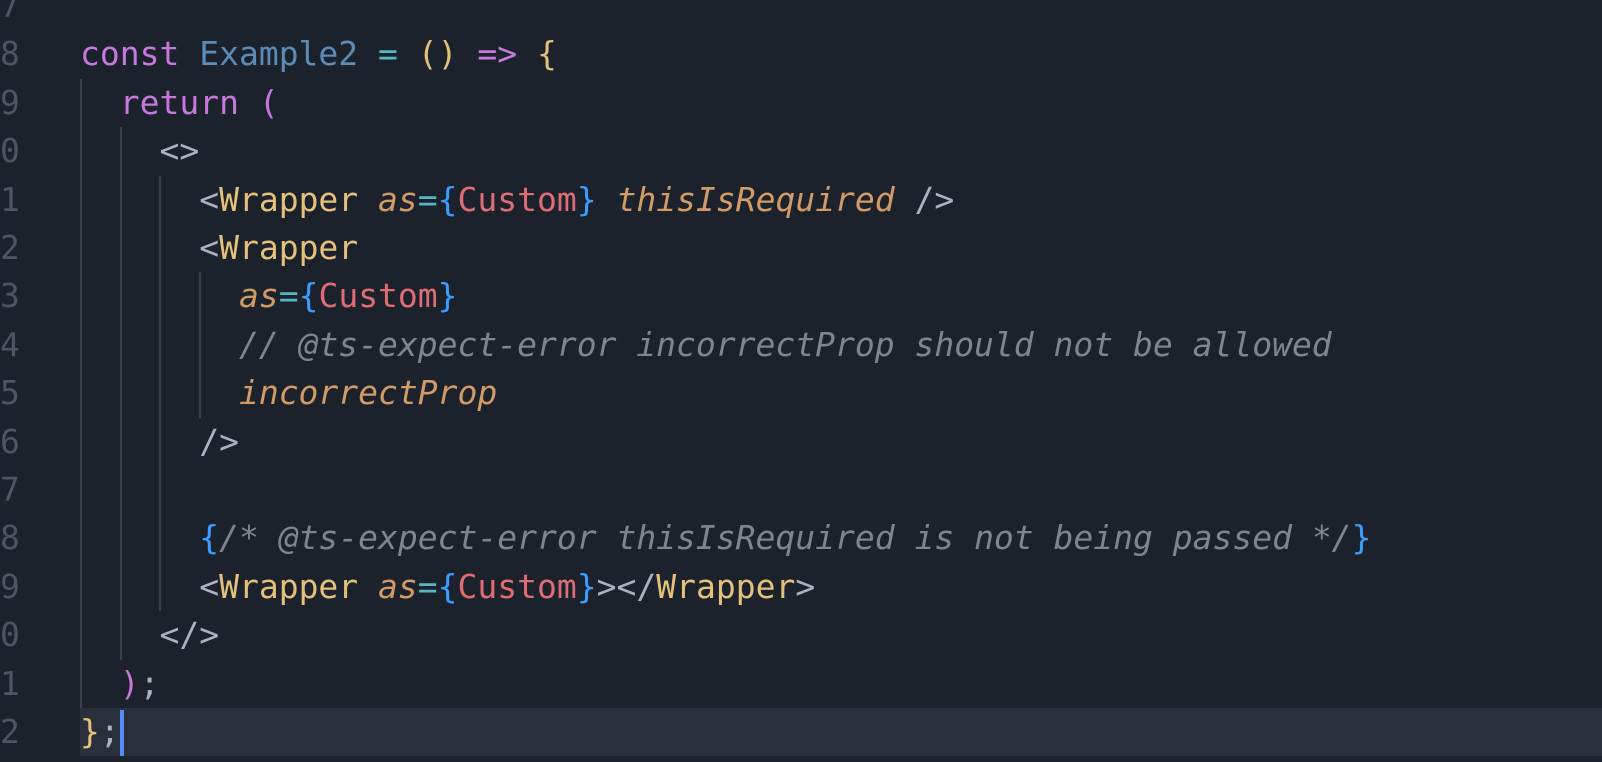 The width and height of the screenshot is (1602, 762). What do you see at coordinates (805, 586) in the screenshot?
I see `code-token: >` at bounding box center [805, 586].